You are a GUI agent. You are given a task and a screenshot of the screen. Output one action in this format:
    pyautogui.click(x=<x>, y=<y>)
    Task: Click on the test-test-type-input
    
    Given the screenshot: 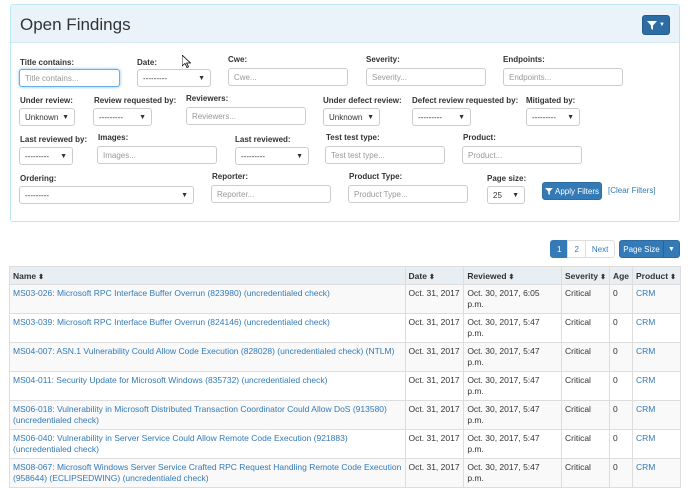 What is the action you would take?
    pyautogui.click(x=385, y=155)
    